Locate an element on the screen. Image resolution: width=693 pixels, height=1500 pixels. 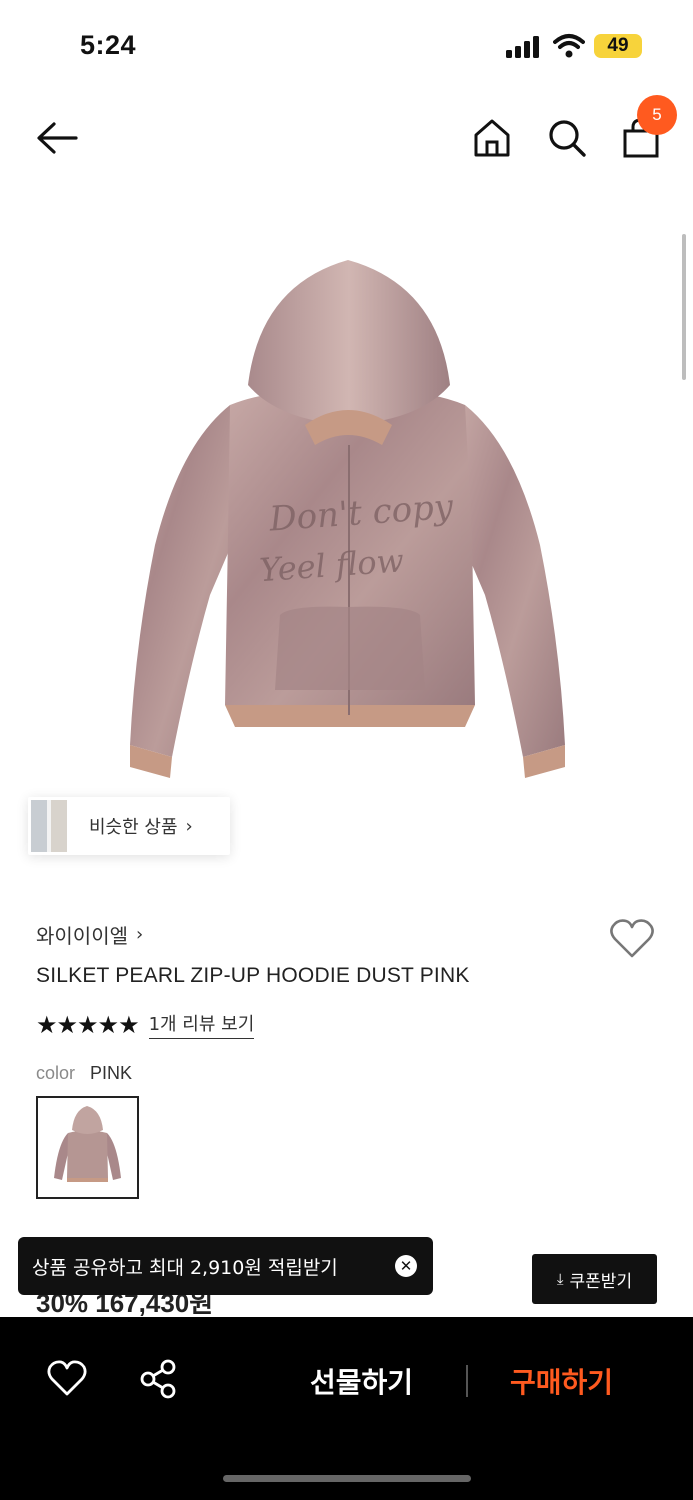
review-link: 1개 리뷰 보기 is located at coordinates (201, 1024).